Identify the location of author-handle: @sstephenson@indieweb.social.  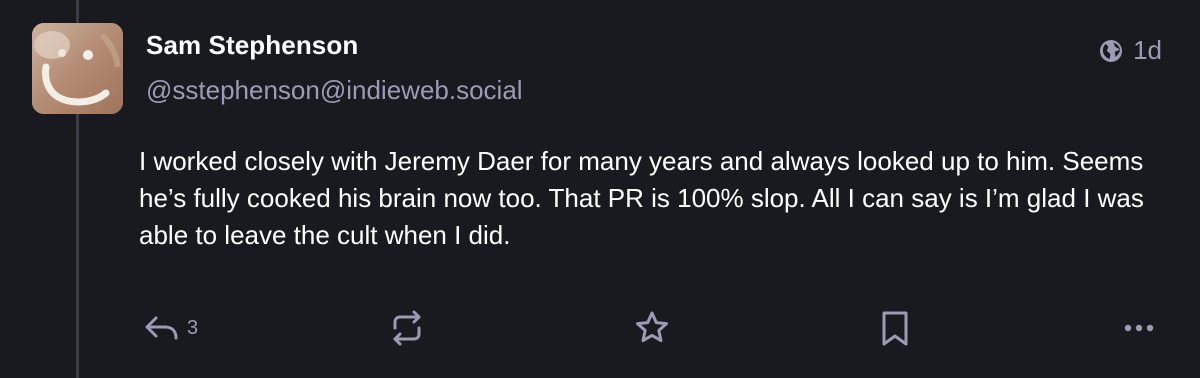
(334, 90).